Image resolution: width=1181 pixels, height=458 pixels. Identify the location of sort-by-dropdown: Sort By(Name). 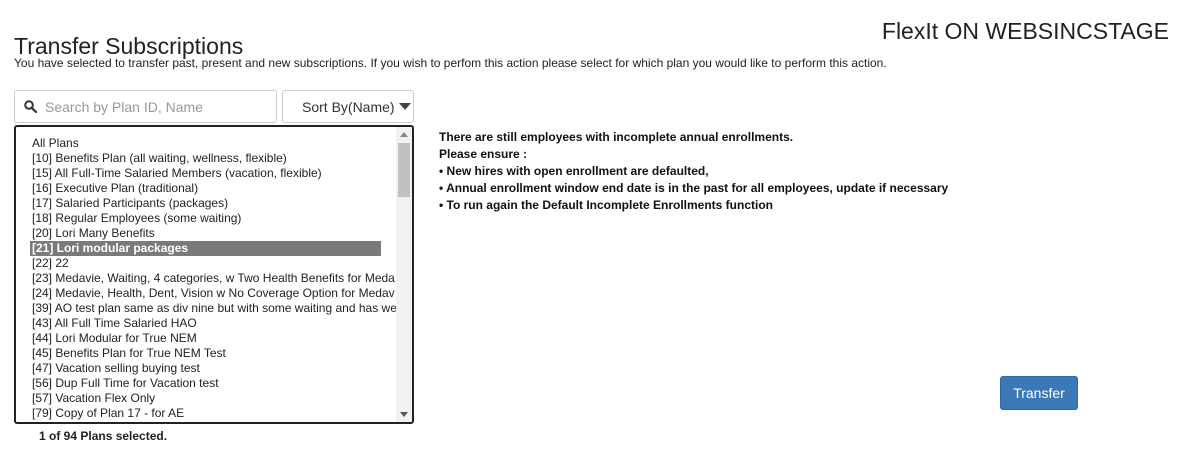
(348, 106).